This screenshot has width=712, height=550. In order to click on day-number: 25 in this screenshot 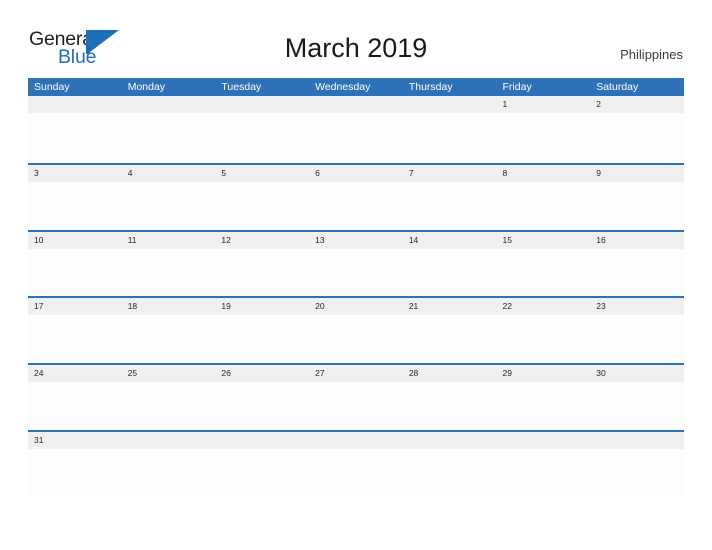, I will do `click(169, 373)`.